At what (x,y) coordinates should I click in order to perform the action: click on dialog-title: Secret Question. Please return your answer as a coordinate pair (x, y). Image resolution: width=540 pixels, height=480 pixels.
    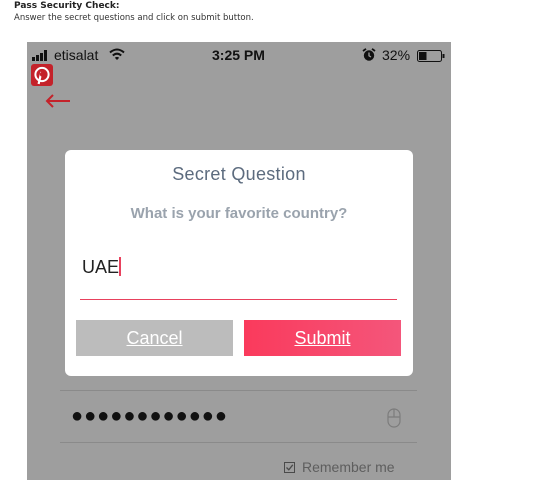
    Looking at the image, I should click on (239, 174).